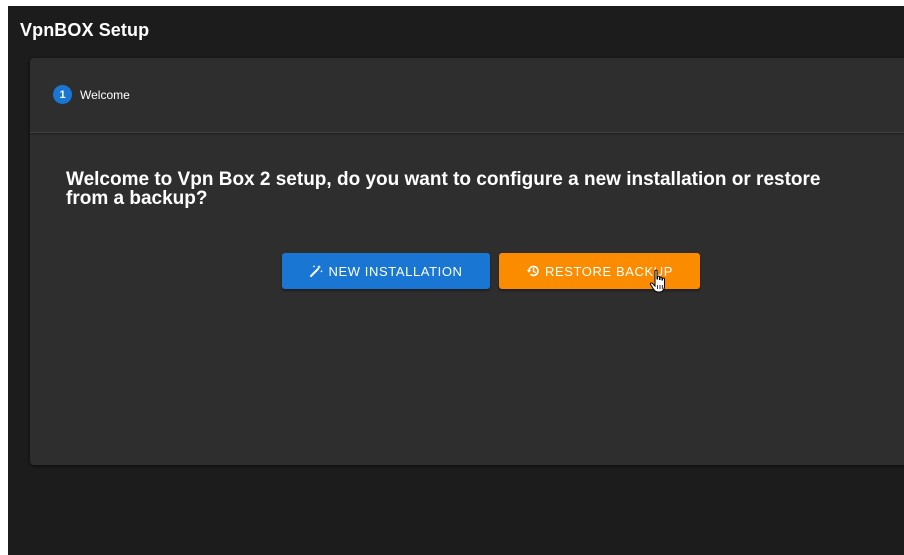 The image size is (904, 555). What do you see at coordinates (599, 271) in the screenshot?
I see `restore-backup-button: RESTORE BACKUP` at bounding box center [599, 271].